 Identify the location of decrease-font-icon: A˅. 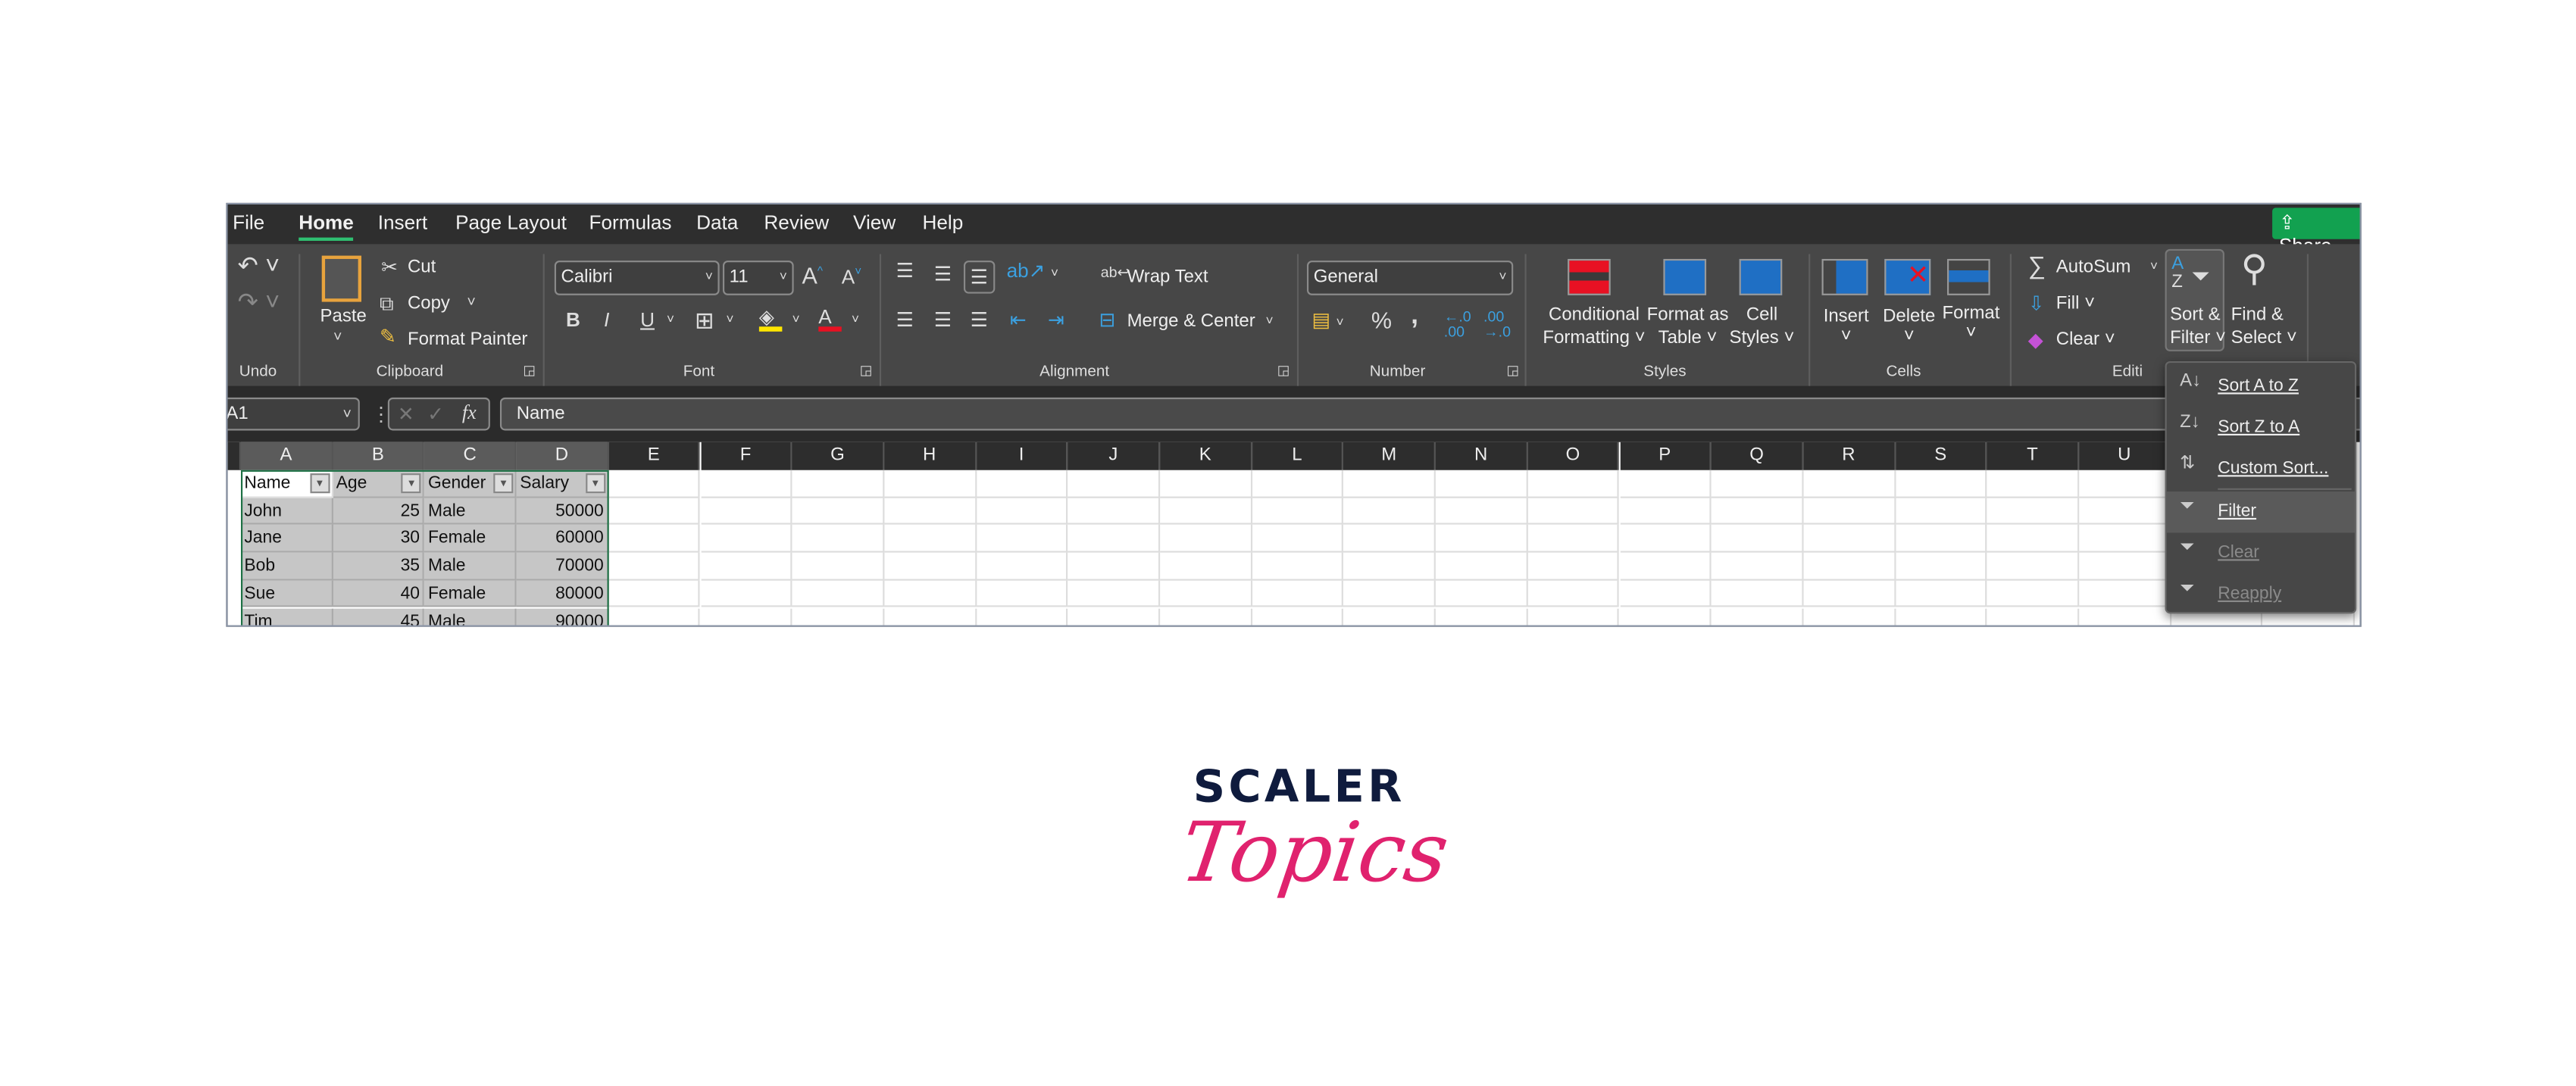
(852, 277).